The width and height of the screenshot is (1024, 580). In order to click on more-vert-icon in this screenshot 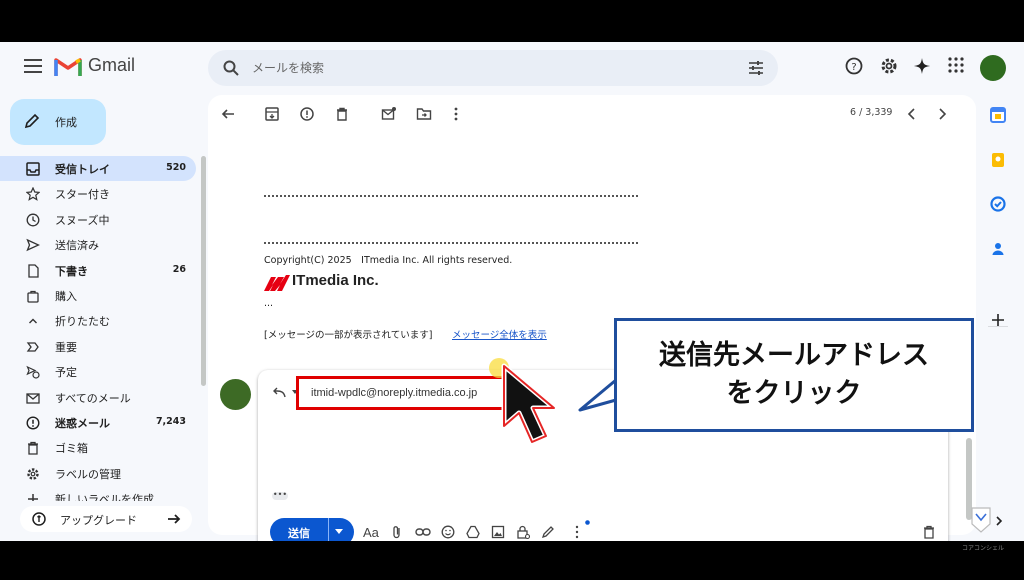, I will do `click(456, 114)`.